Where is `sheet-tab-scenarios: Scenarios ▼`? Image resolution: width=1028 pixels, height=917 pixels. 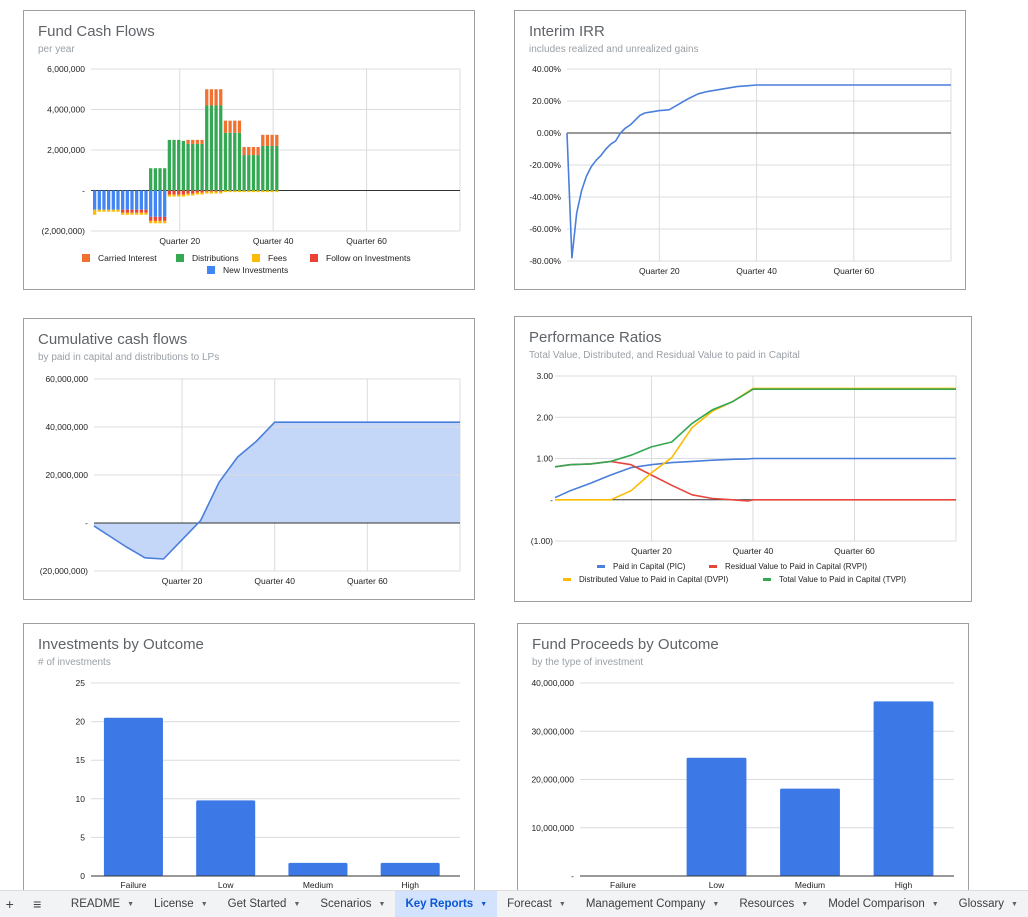
sheet-tab-scenarios: Scenarios ▼ is located at coordinates (352, 904).